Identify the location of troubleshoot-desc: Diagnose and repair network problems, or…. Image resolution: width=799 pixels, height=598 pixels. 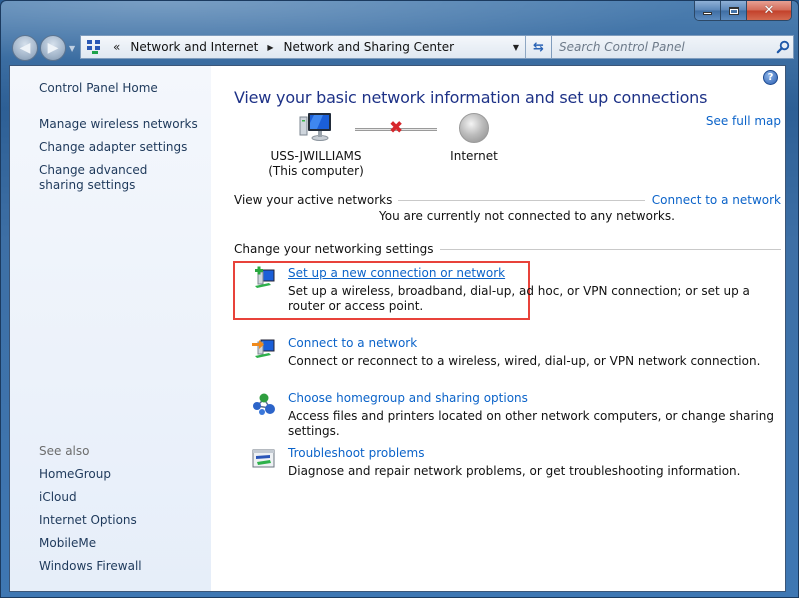
(514, 471).